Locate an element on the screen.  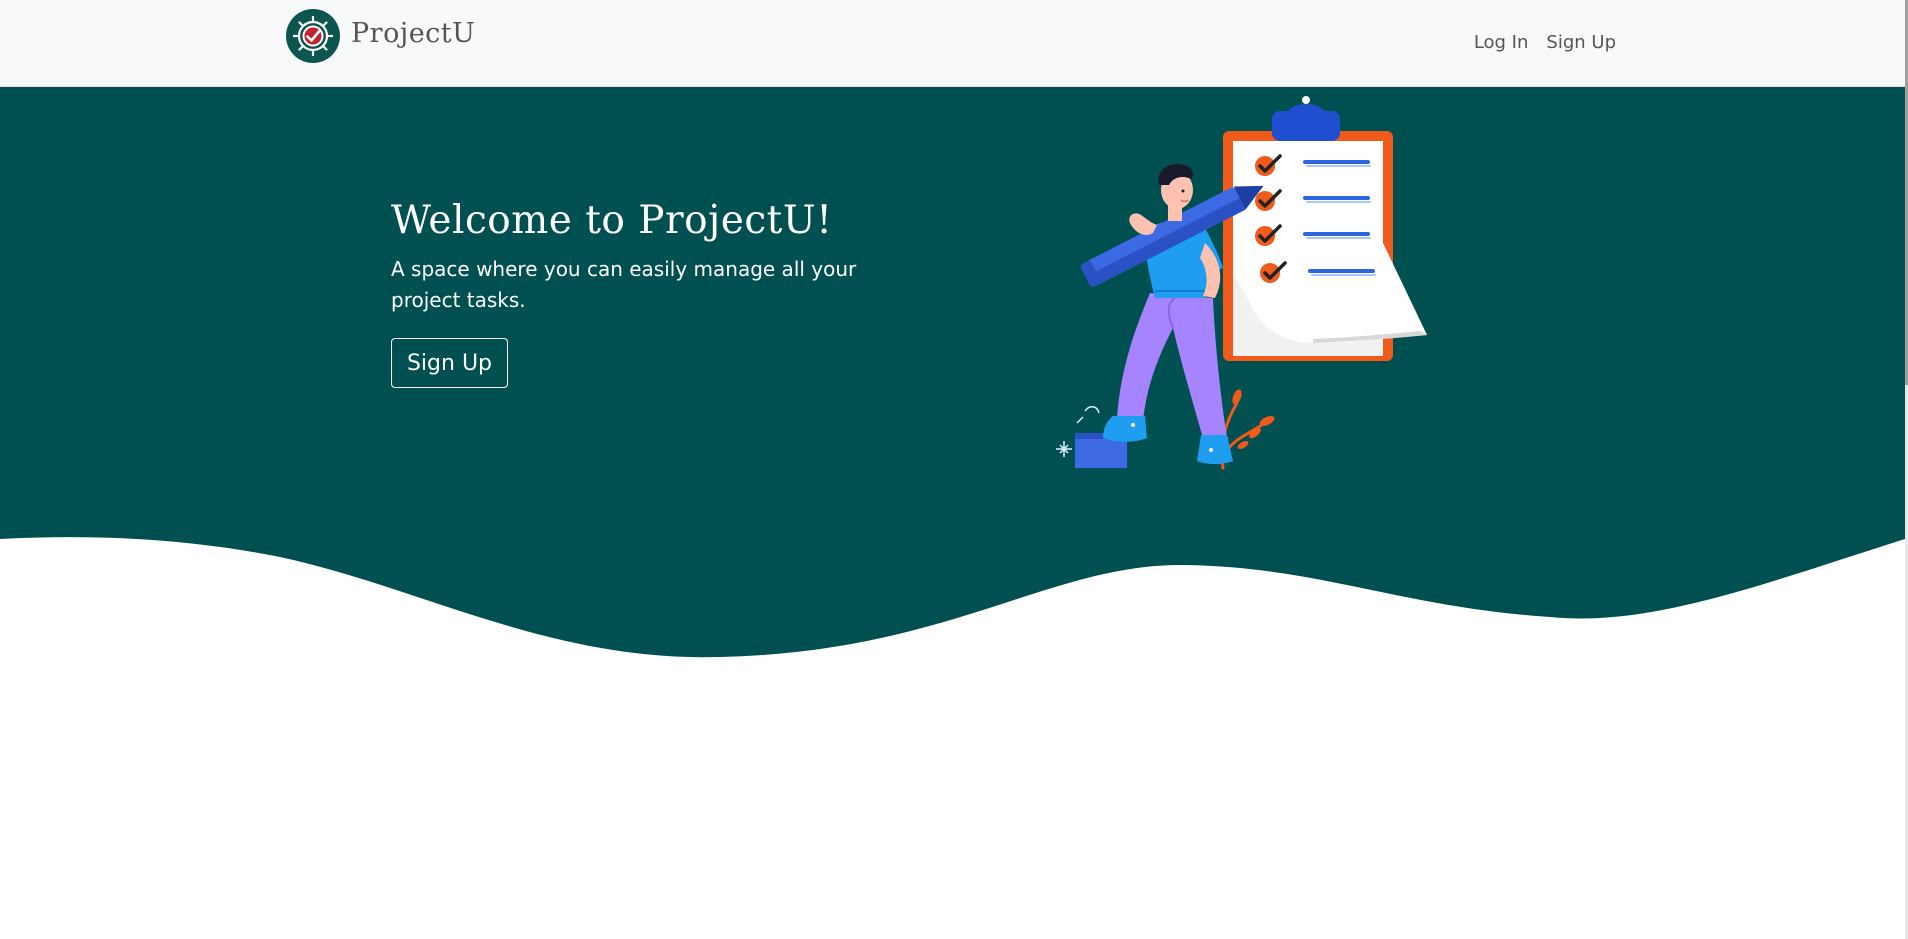
signup-link: Sign Up is located at coordinates (1581, 43).